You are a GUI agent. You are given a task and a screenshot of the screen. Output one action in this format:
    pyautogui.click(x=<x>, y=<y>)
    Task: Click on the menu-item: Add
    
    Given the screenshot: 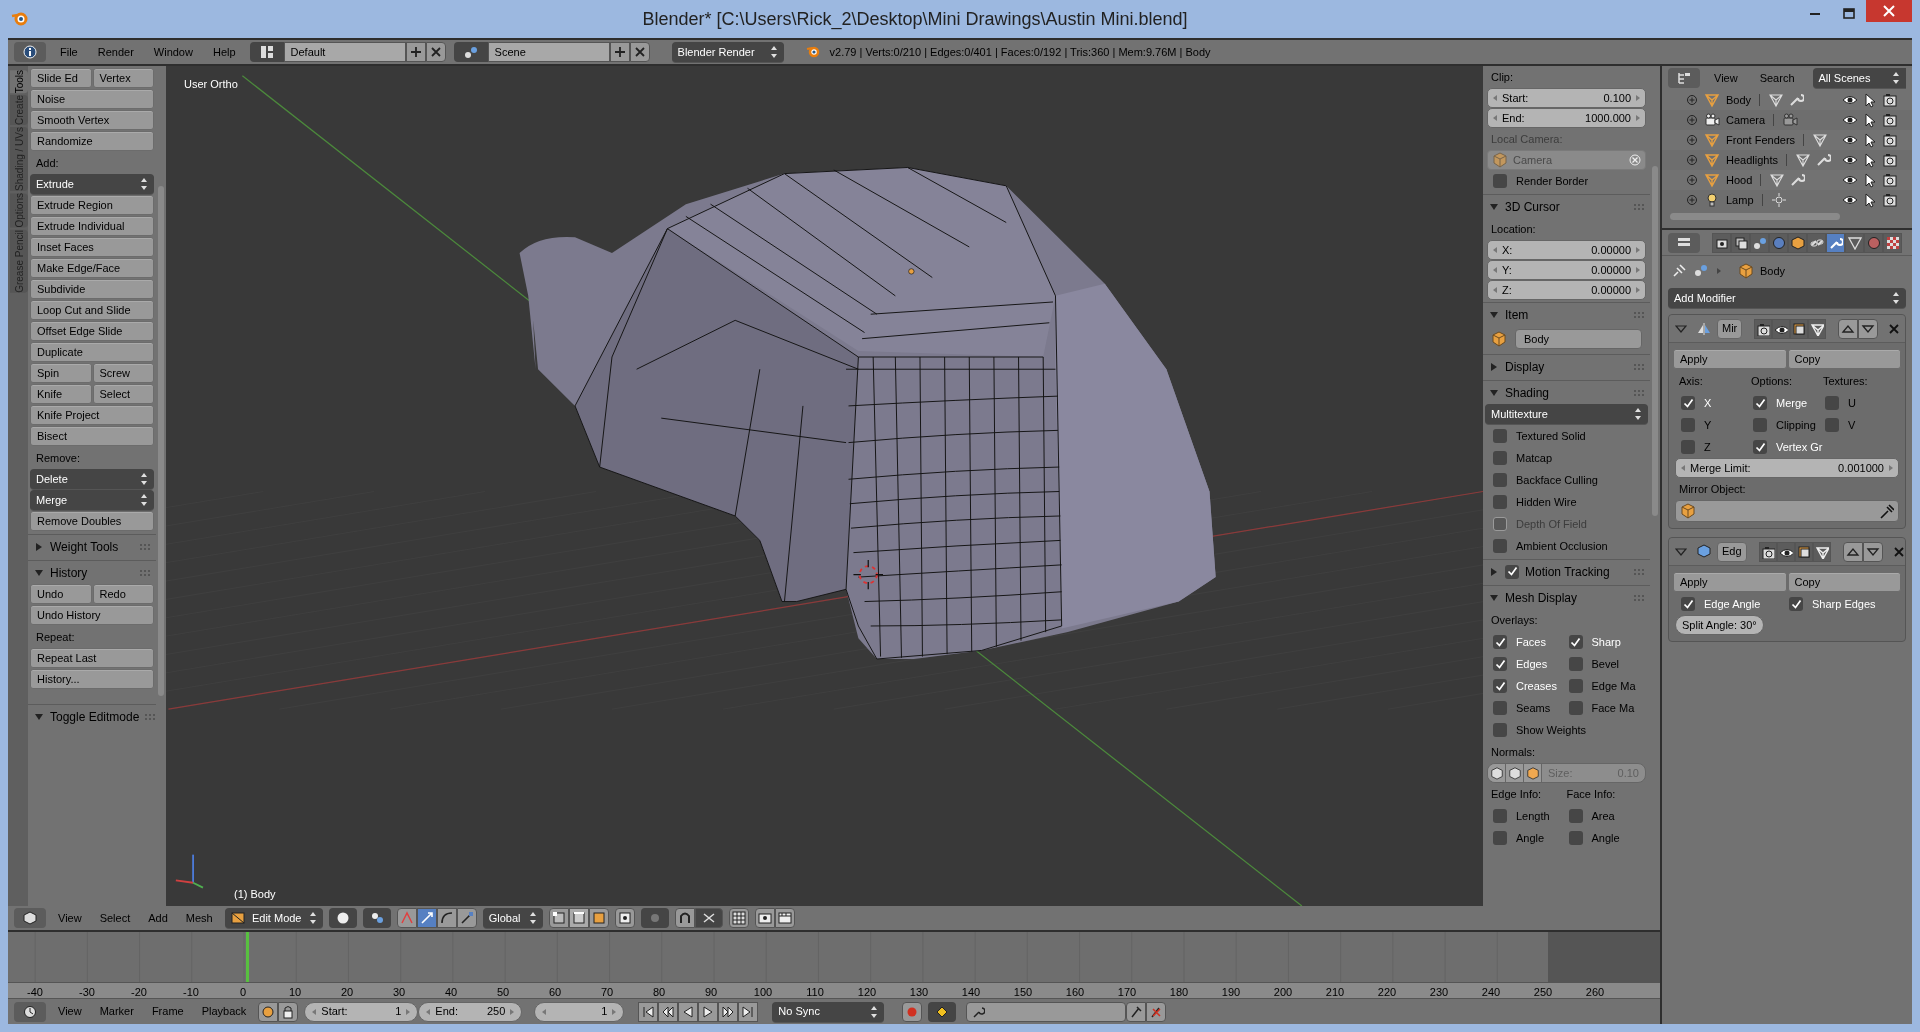 What is the action you would take?
    pyautogui.click(x=158, y=918)
    